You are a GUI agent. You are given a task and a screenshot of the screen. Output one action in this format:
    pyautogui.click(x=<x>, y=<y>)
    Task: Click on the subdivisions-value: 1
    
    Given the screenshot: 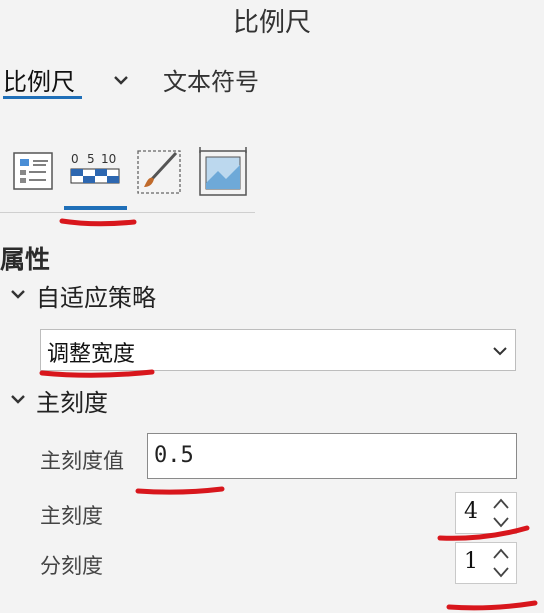 What is the action you would take?
    pyautogui.click(x=471, y=561)
    